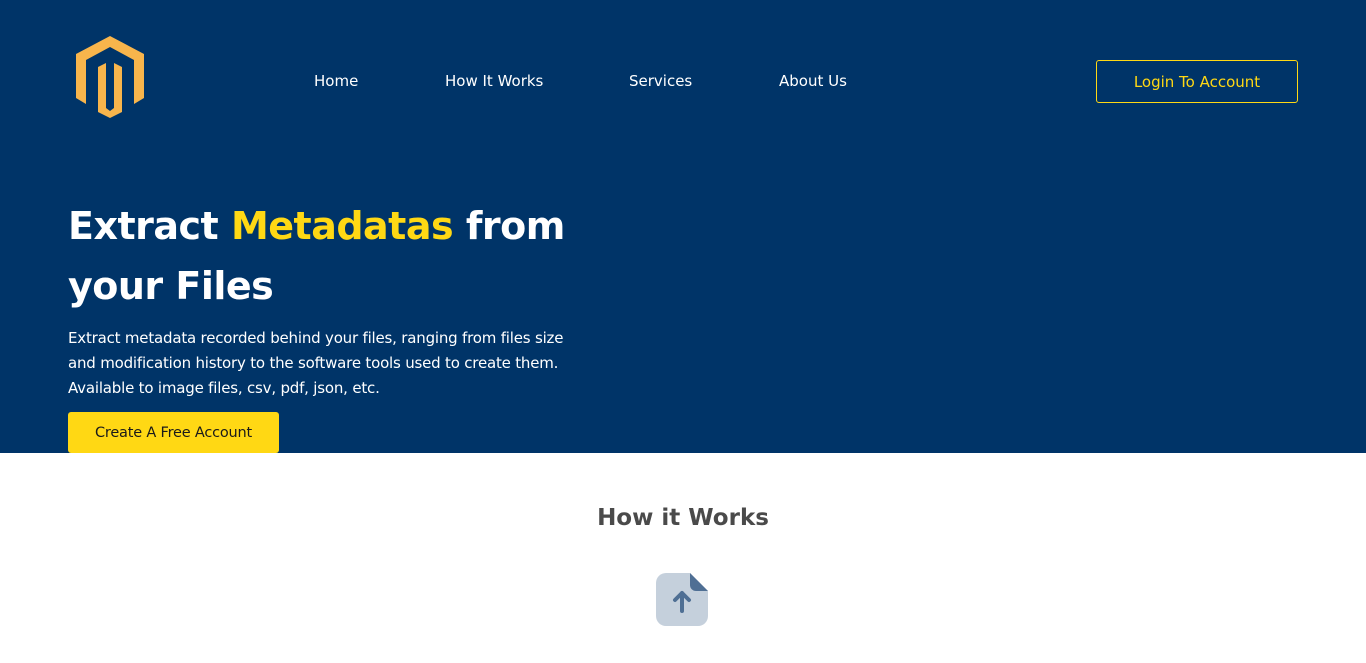 The height and width of the screenshot is (663, 1366). What do you see at coordinates (110, 76) in the screenshot?
I see `logo-icon` at bounding box center [110, 76].